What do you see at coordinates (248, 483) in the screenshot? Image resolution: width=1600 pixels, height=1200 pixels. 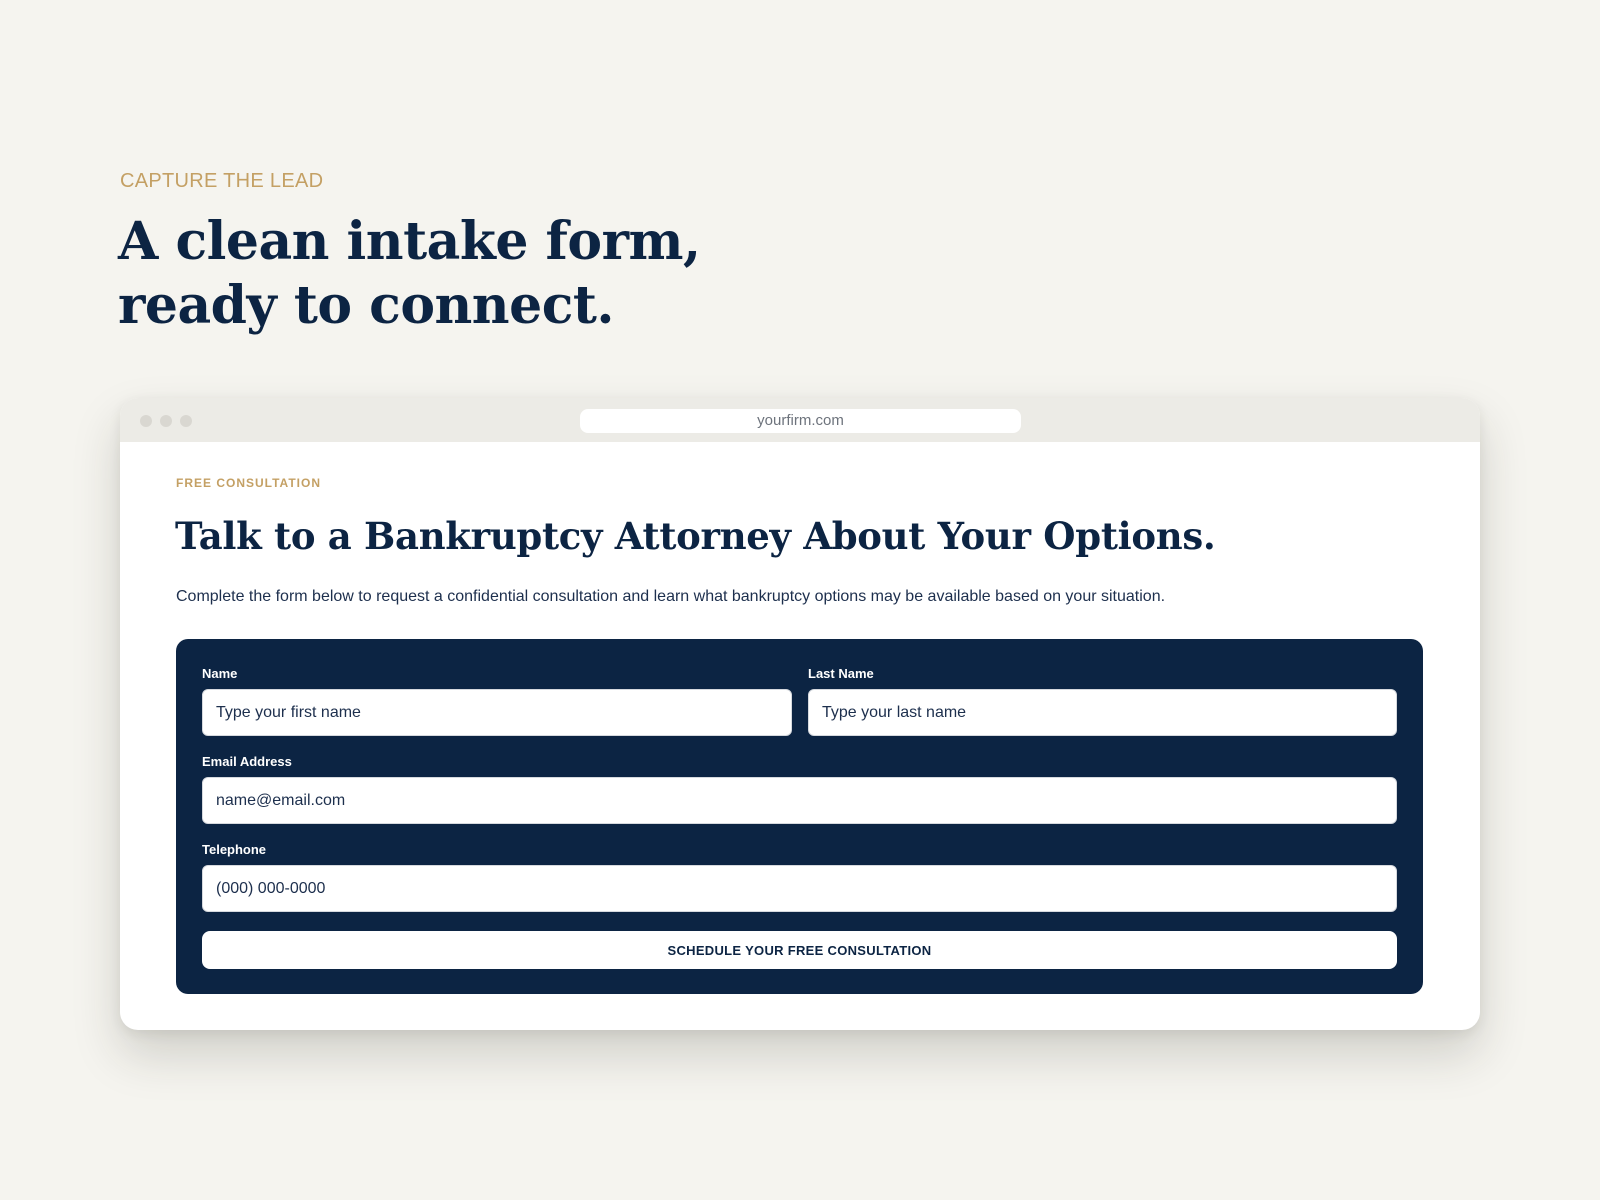 I see `page-eyebrow: FREE CONSULTATION` at bounding box center [248, 483].